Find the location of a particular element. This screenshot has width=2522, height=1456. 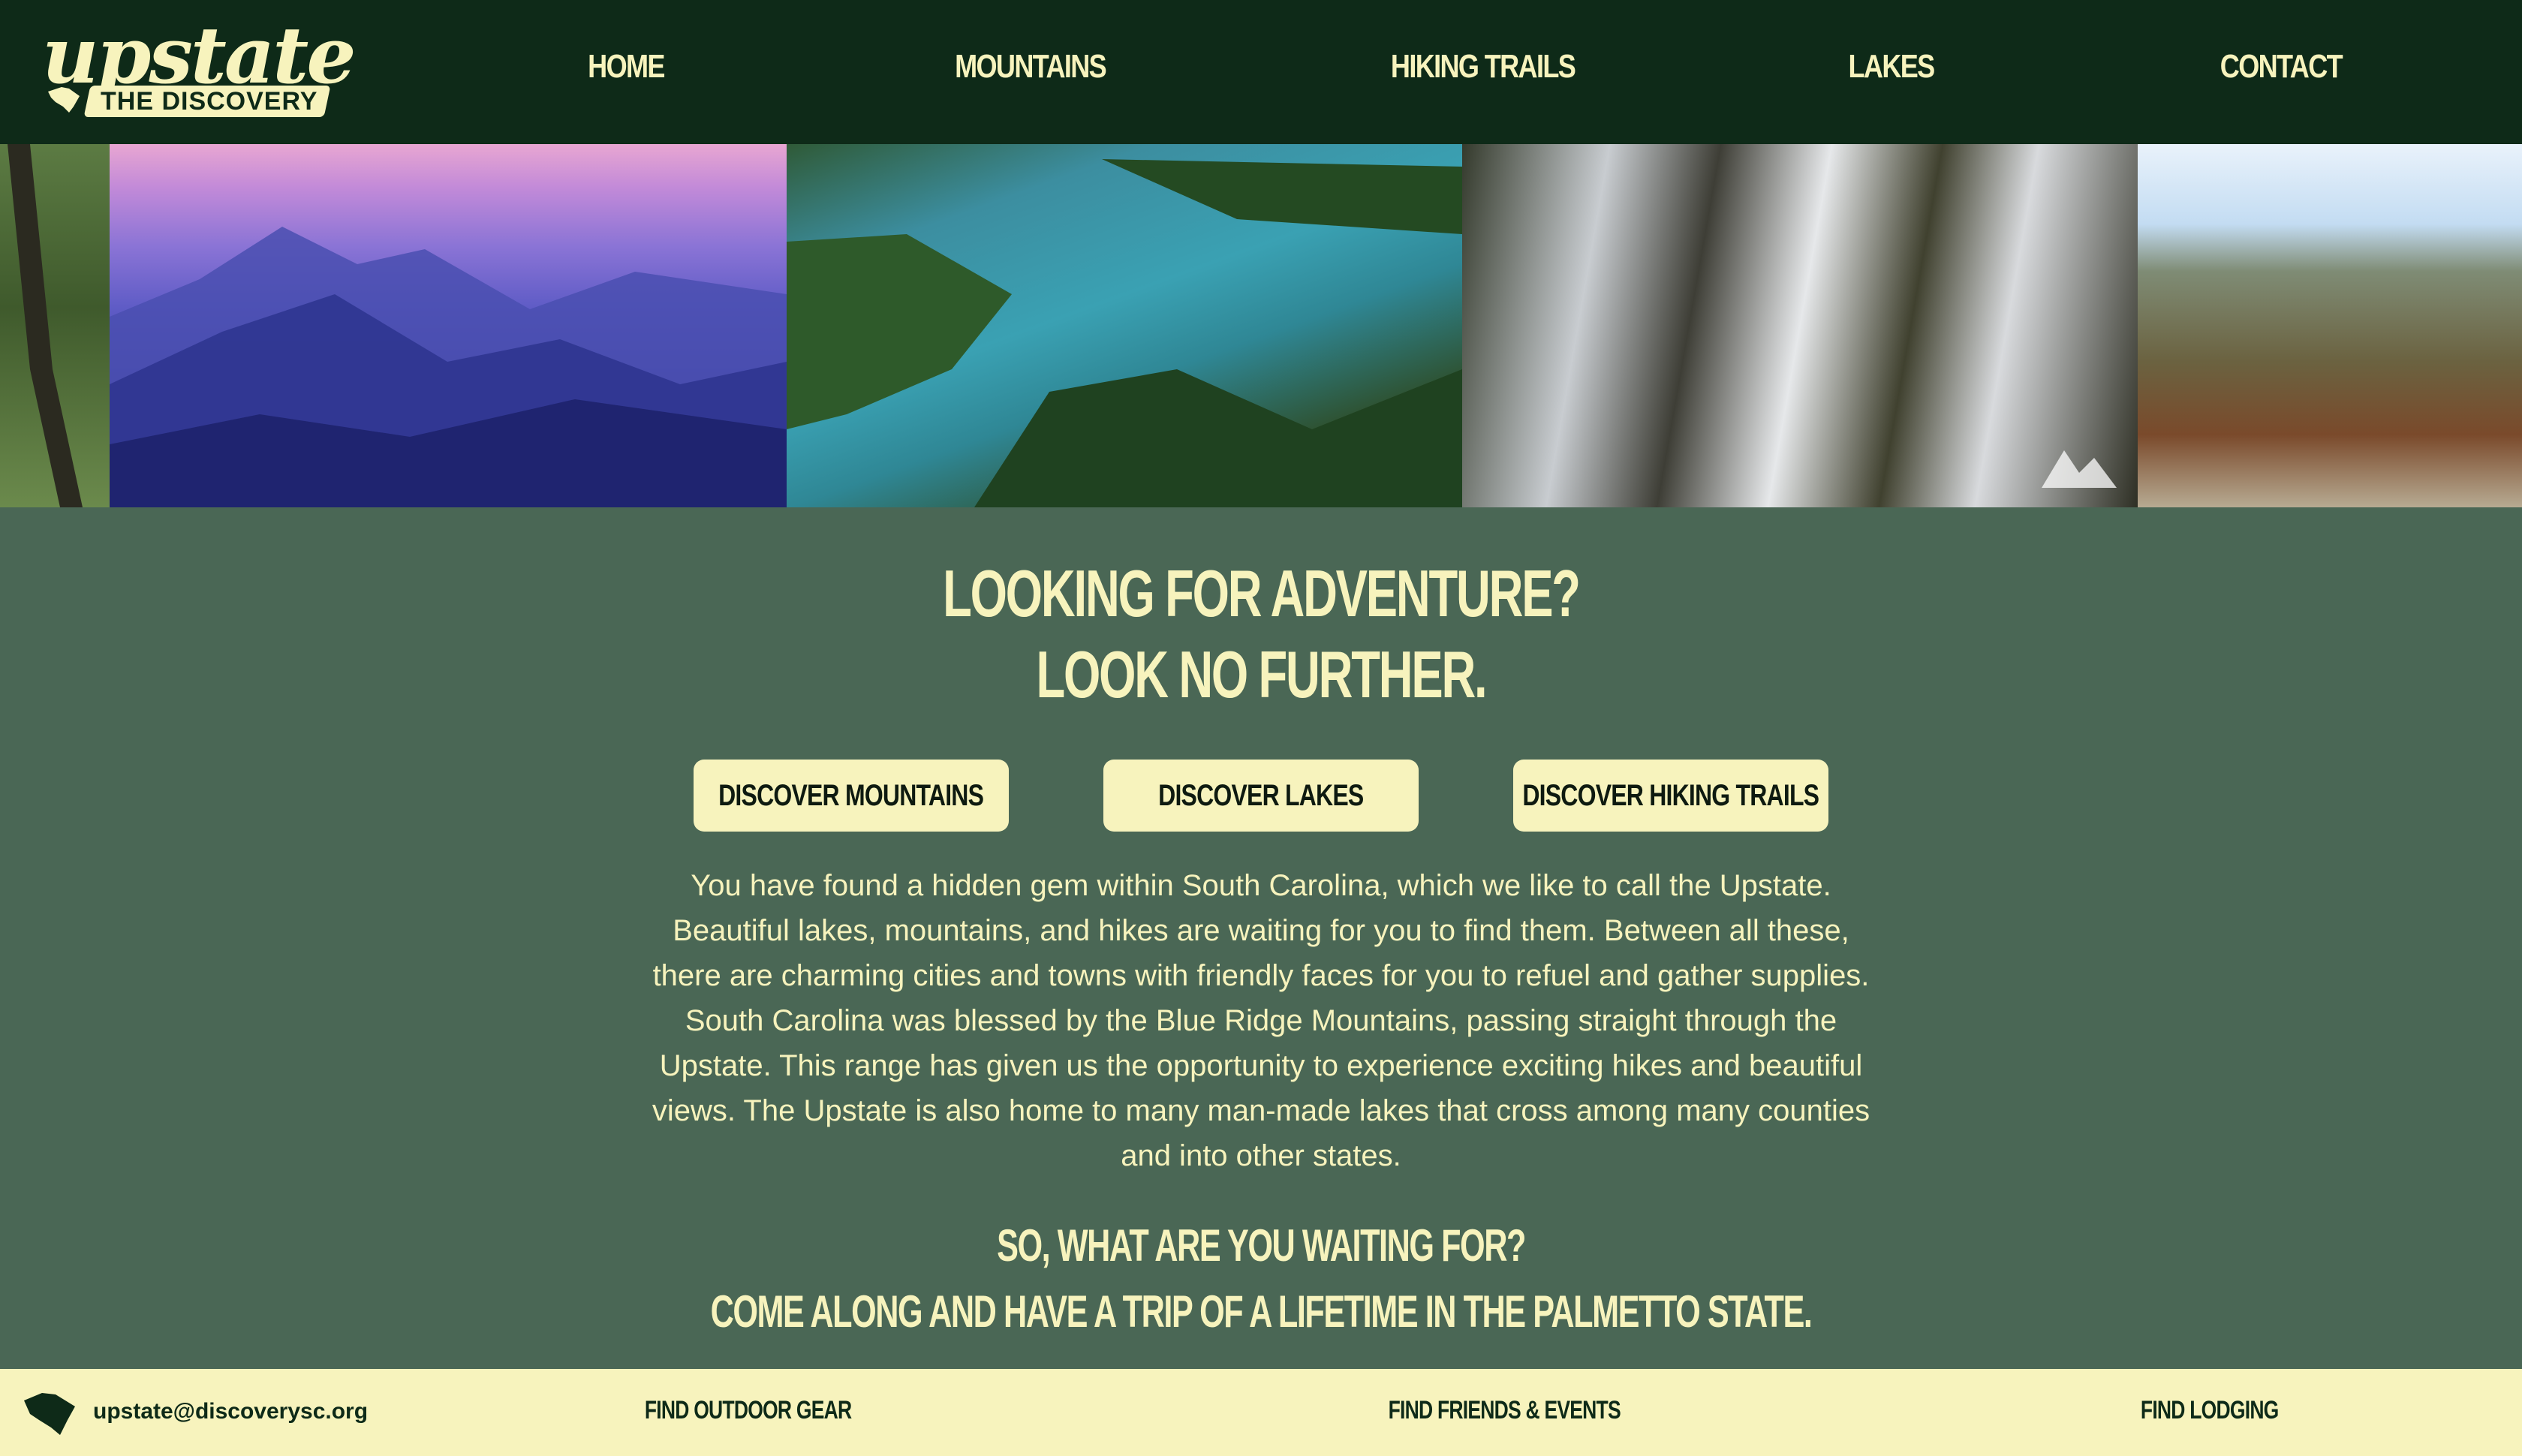

nav-mountains: MOUNTAINS is located at coordinates (1031, 67).